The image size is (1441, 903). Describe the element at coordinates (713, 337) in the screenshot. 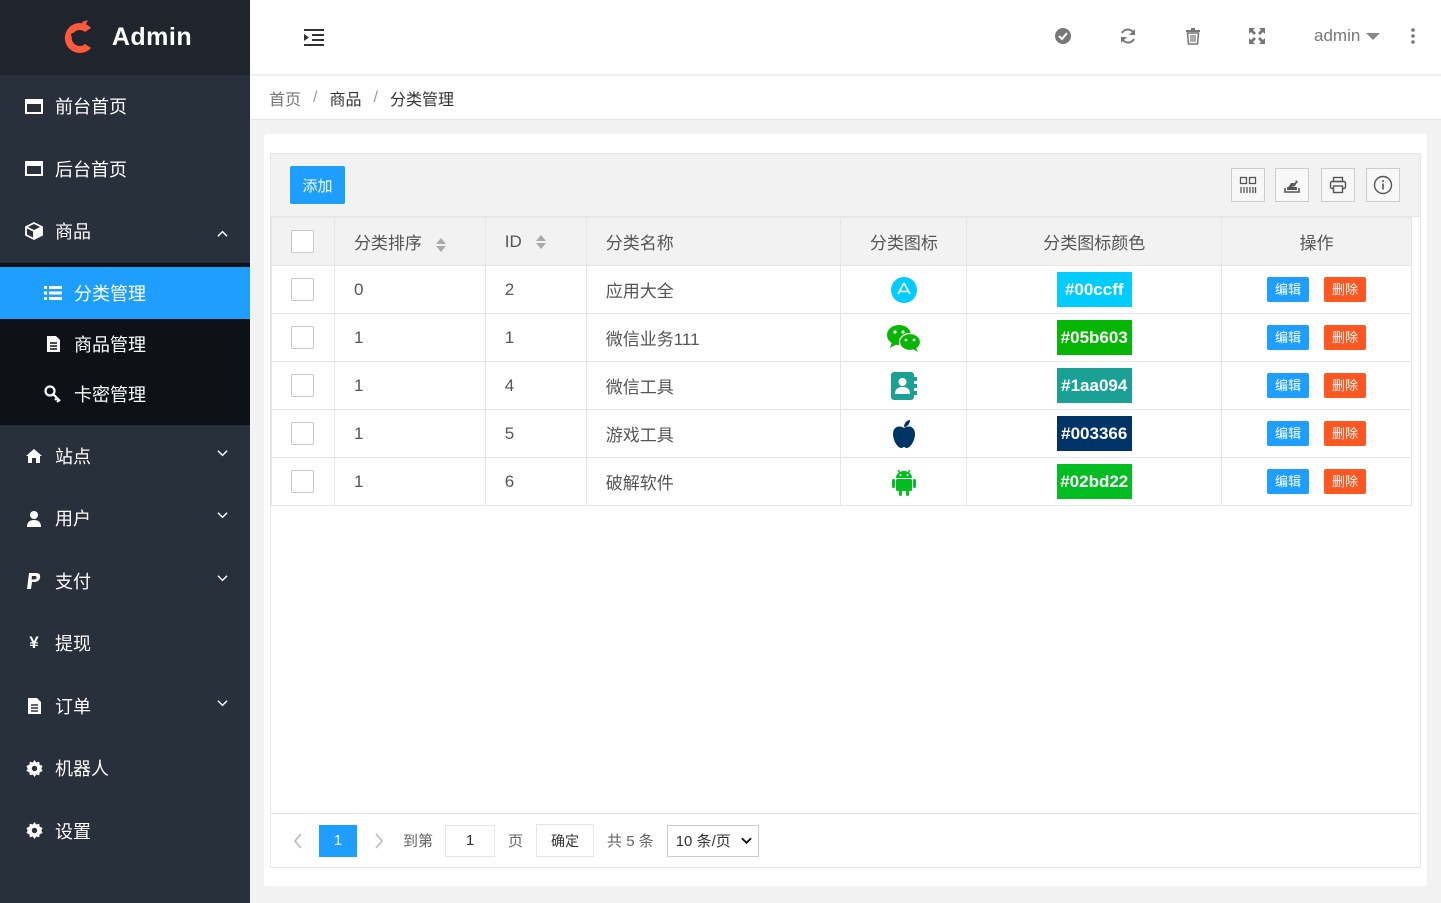

I see `cell-name: 微信业务111` at that location.